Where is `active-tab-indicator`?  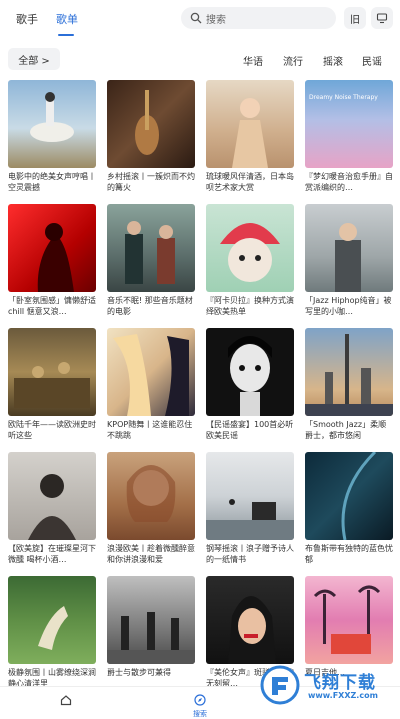
active-tab-indicator is located at coordinates (66, 35).